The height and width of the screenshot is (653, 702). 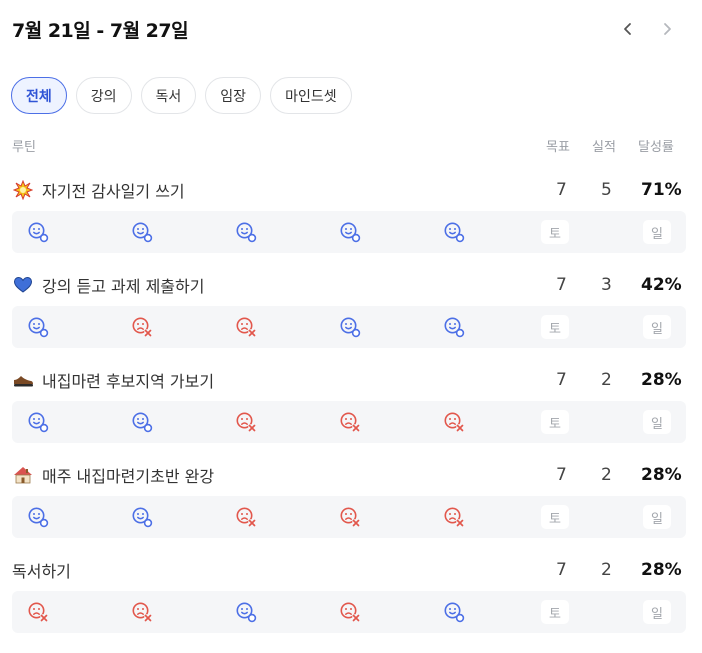 What do you see at coordinates (23, 285) in the screenshot?
I see `blue-heart-icon` at bounding box center [23, 285].